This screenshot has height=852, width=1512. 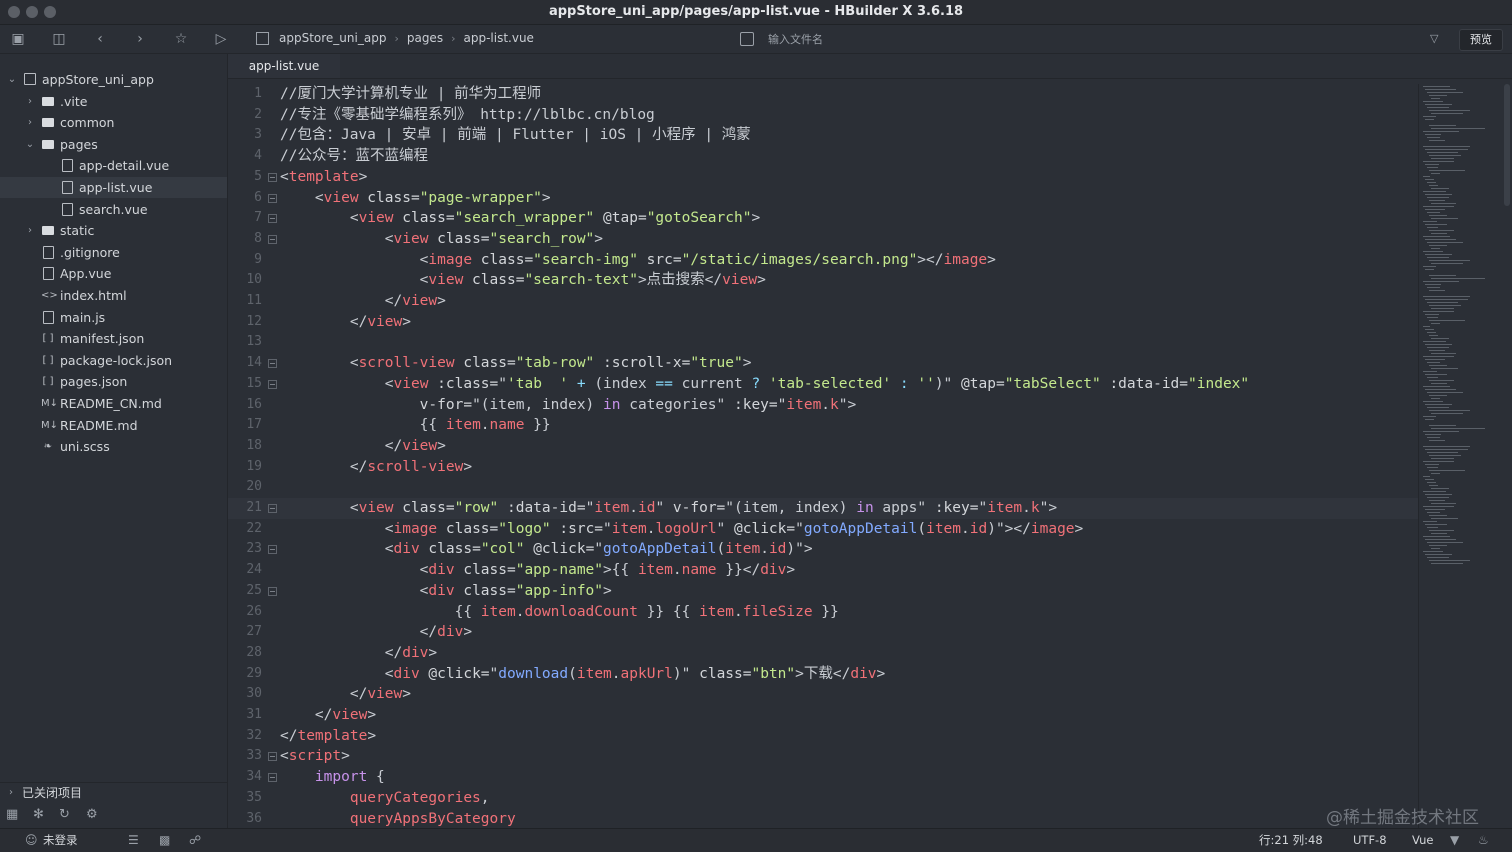 What do you see at coordinates (113, 273) in the screenshot?
I see `tree-item: App.vue` at bounding box center [113, 273].